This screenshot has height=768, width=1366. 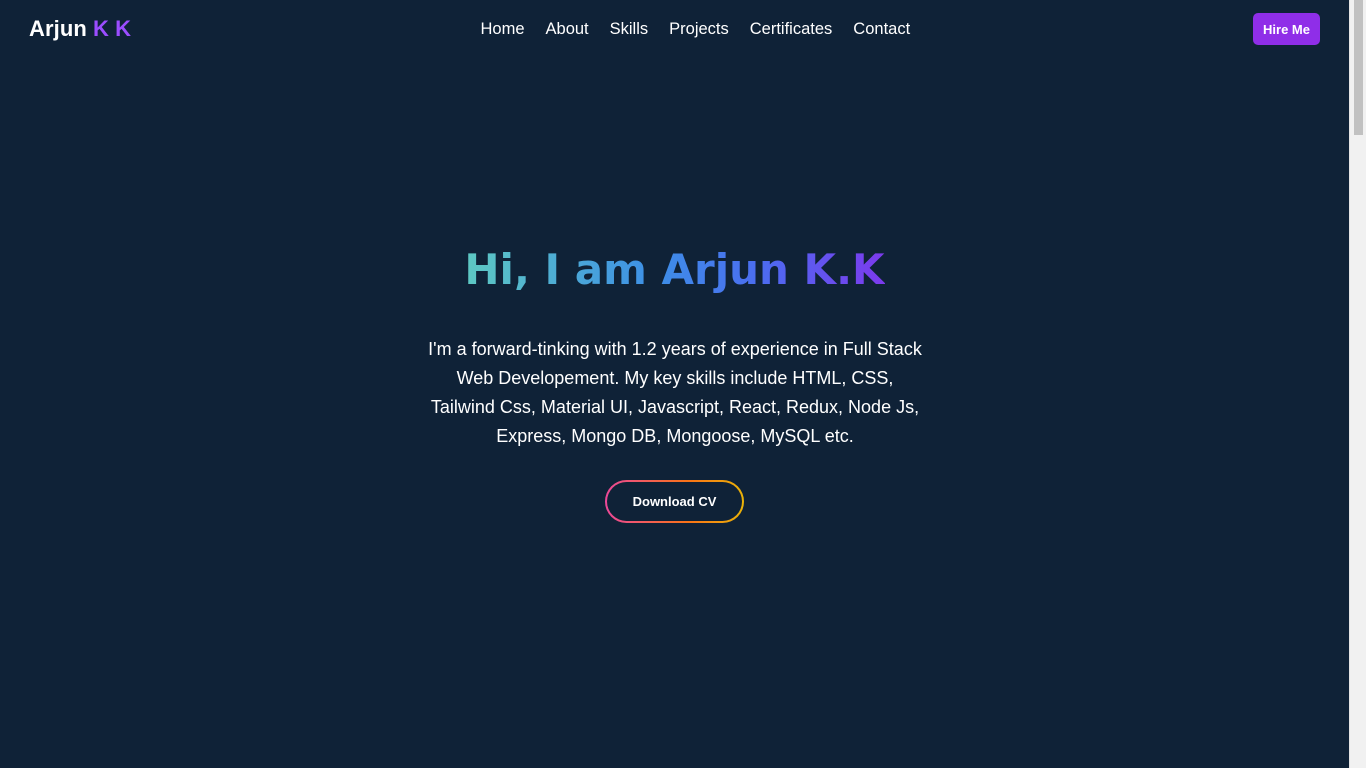 I want to click on logo-name: Arjun, so click(x=58, y=28).